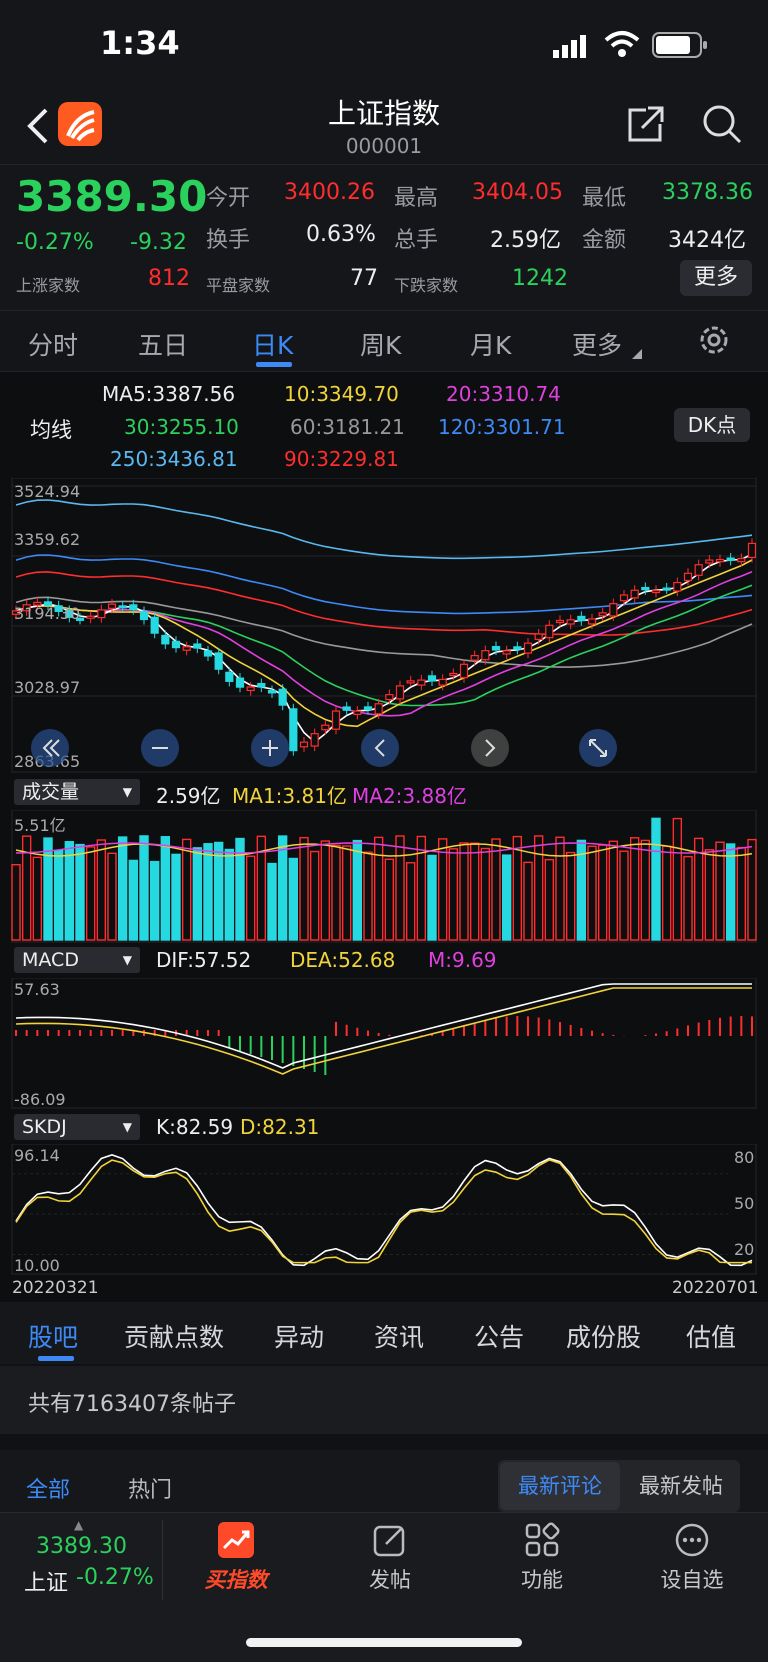  I want to click on volume-selector: 成交量 ▼, so click(77, 792).